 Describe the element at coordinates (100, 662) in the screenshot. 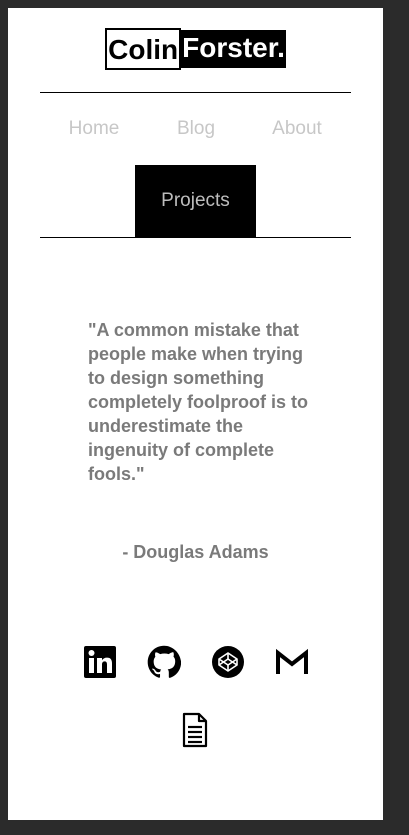

I see `linkedin-icon` at that location.